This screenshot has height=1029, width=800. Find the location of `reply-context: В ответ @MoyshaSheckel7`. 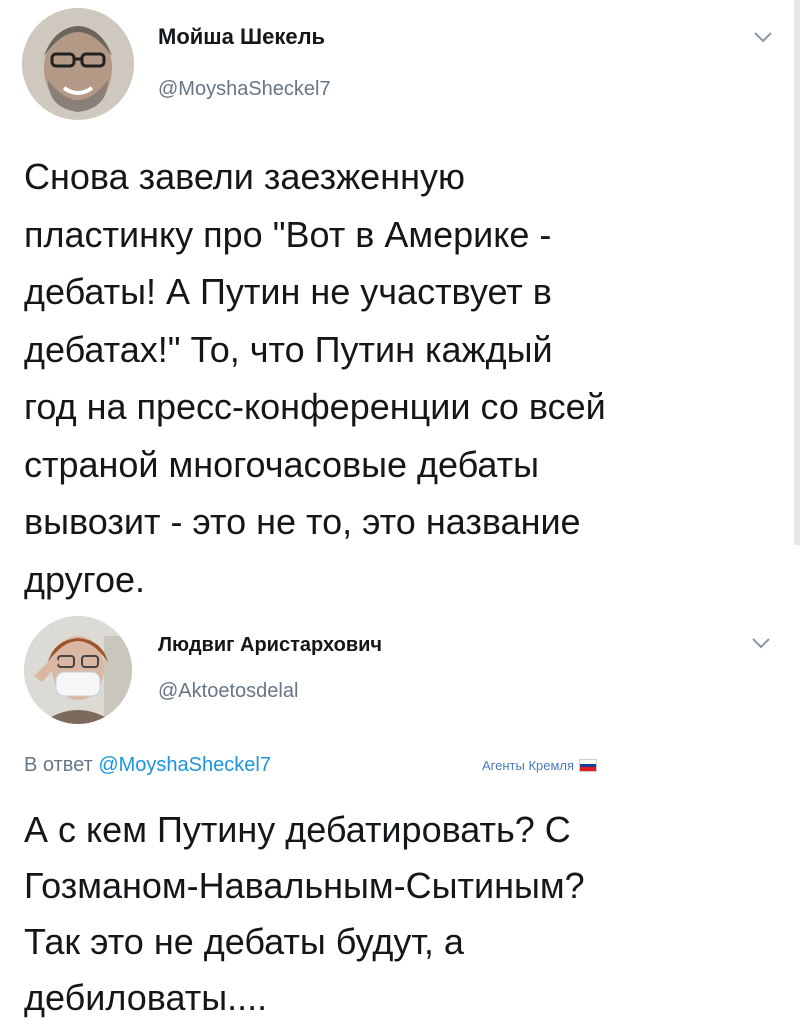

reply-context: В ответ @MoyshaSheckel7 is located at coordinates (147, 765).